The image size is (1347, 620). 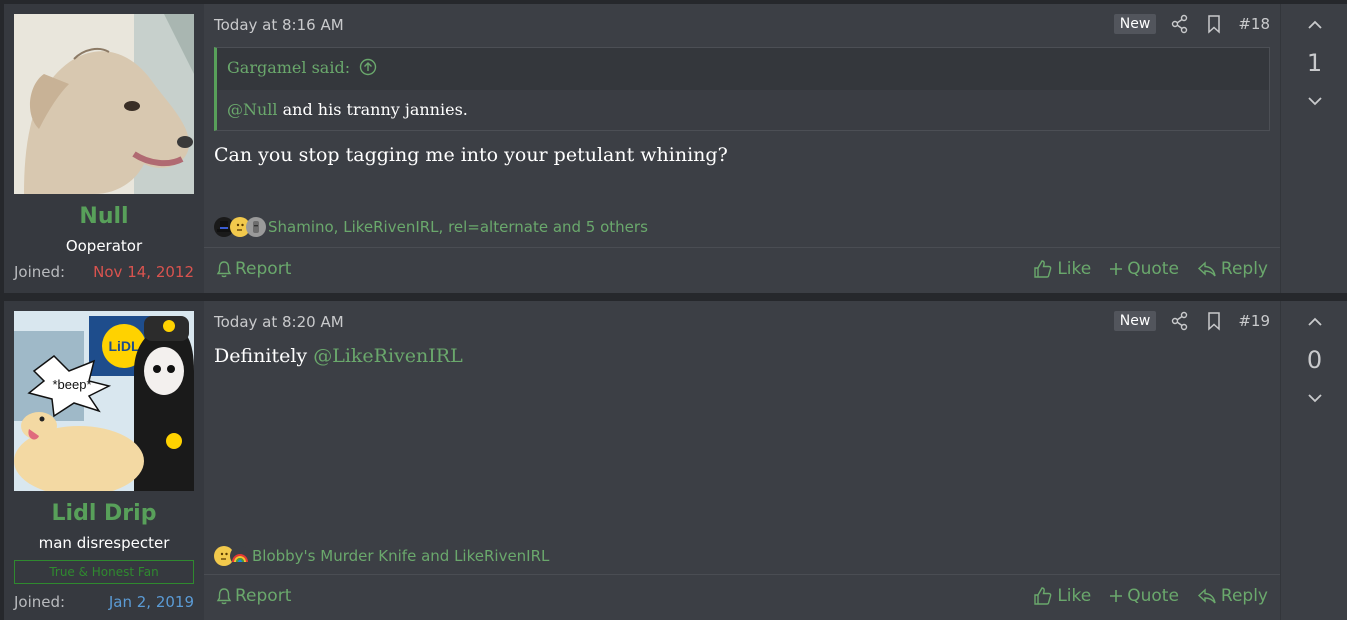 What do you see at coordinates (1191, 24) in the screenshot?
I see `post-header-actions: New #18` at bounding box center [1191, 24].